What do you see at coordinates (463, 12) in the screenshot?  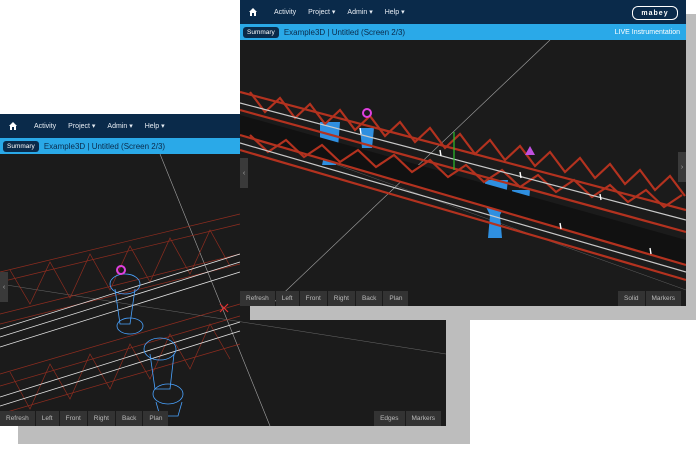 I see `front-navbar: Activity Project ▾ Admin ▾ Help ▾ mabey` at bounding box center [463, 12].